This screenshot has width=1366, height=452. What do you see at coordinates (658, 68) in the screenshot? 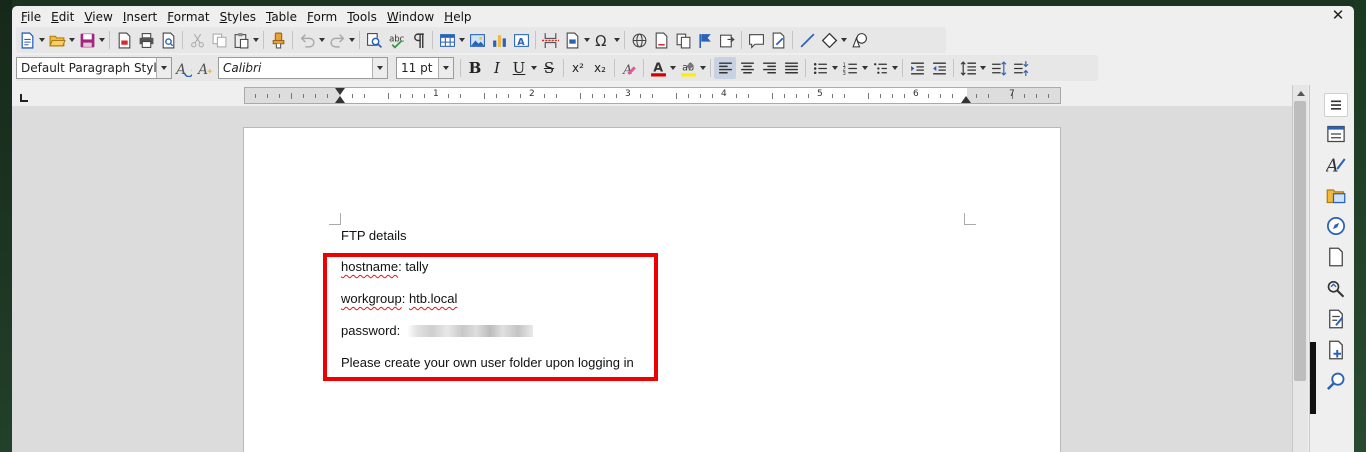
I see `font-color-icon: A` at bounding box center [658, 68].